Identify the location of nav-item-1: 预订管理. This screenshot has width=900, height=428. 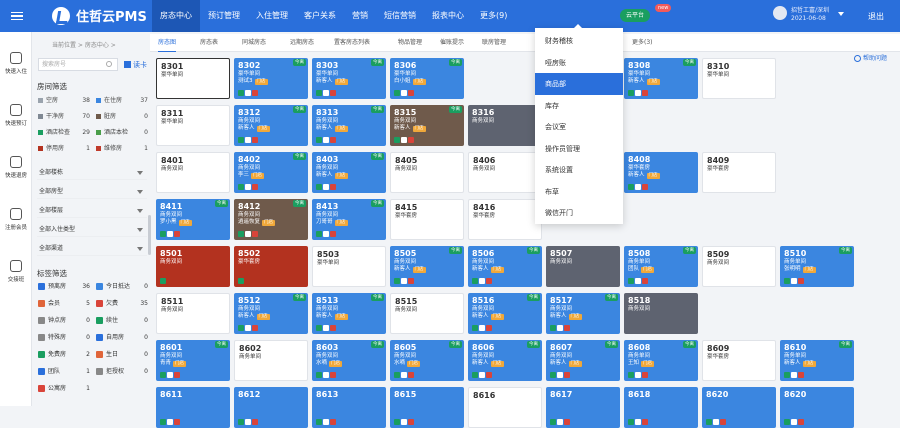
(224, 16).